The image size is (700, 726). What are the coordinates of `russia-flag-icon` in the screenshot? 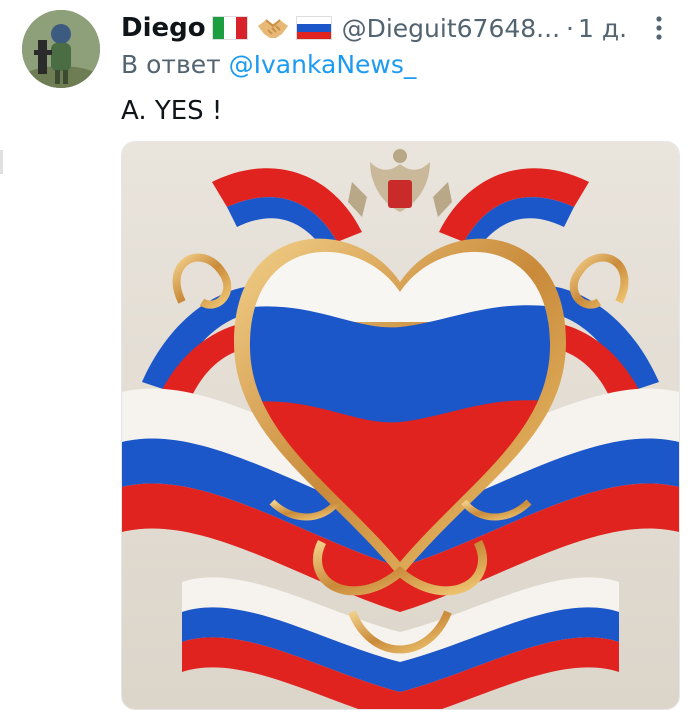 It's located at (313, 28).